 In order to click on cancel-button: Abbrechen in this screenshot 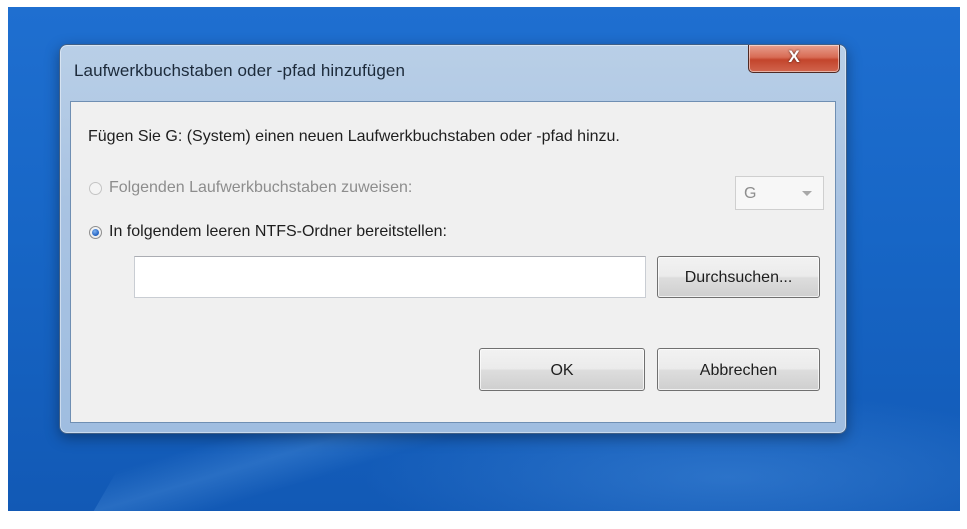, I will do `click(738, 369)`.